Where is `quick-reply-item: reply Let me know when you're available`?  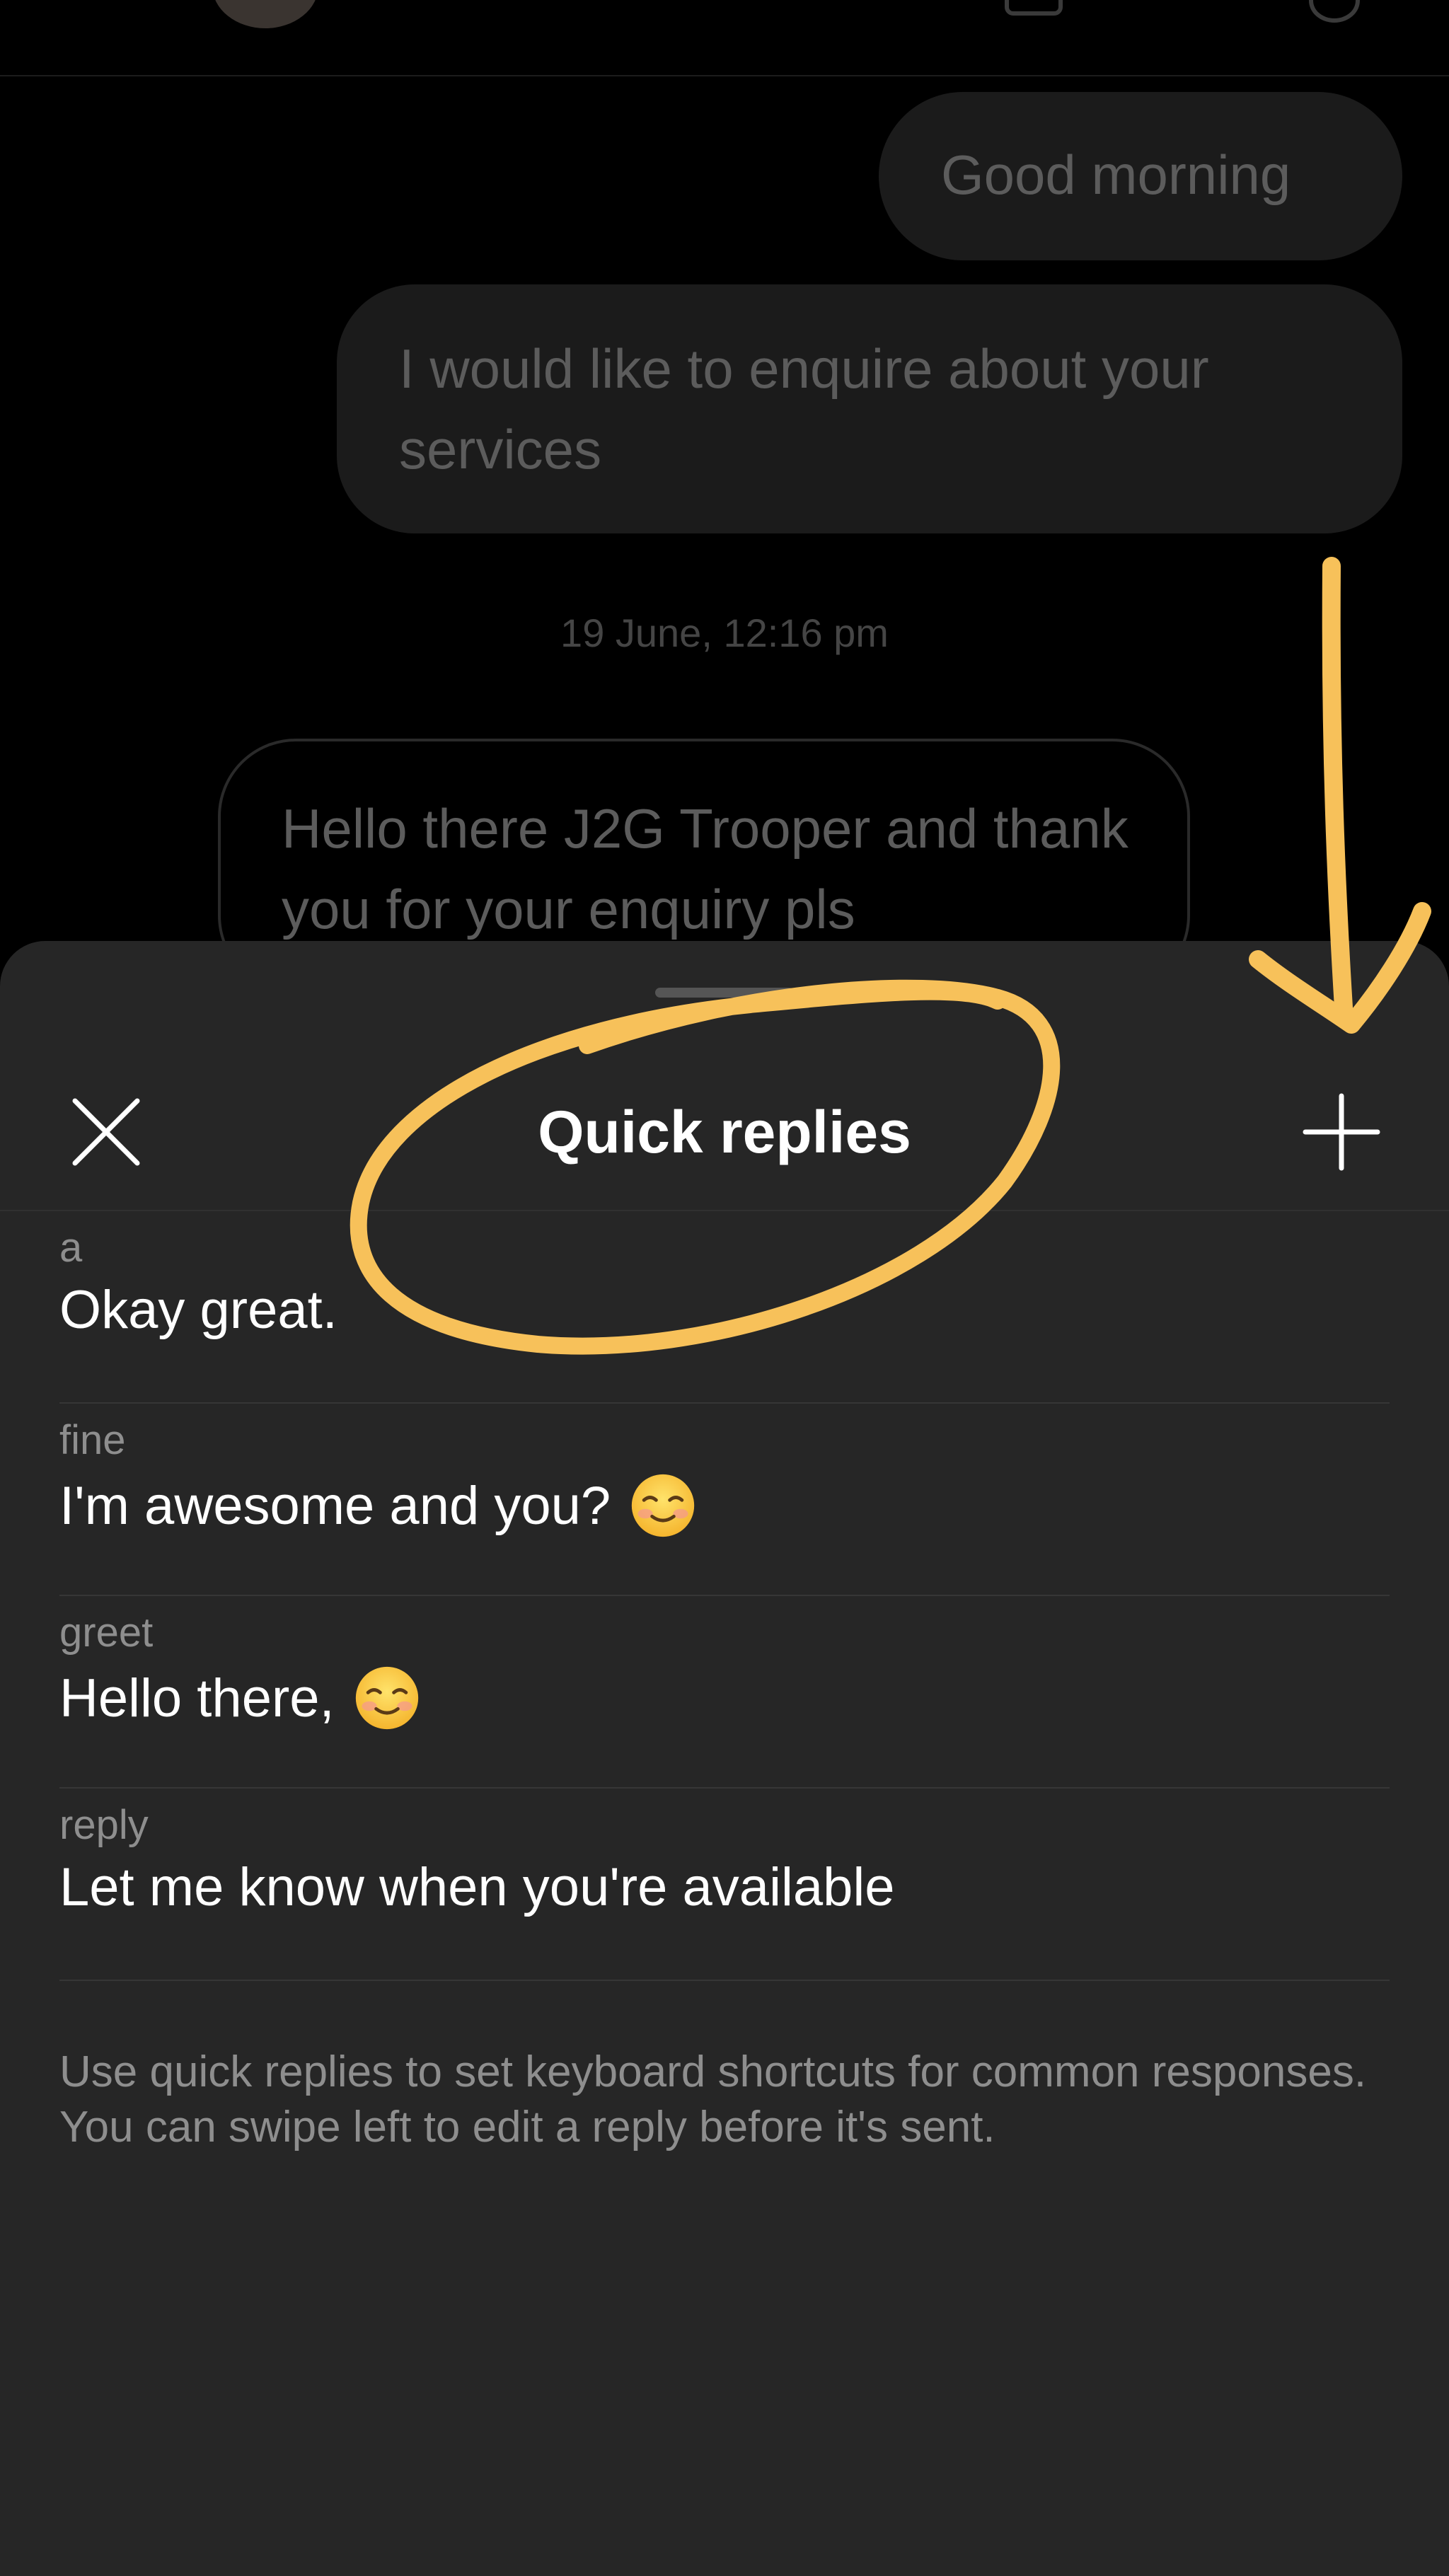 quick-reply-item: reply Let me know when you're available is located at coordinates (724, 1885).